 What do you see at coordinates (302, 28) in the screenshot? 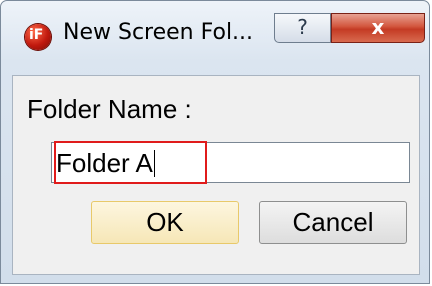
I see `help-button: ?` at bounding box center [302, 28].